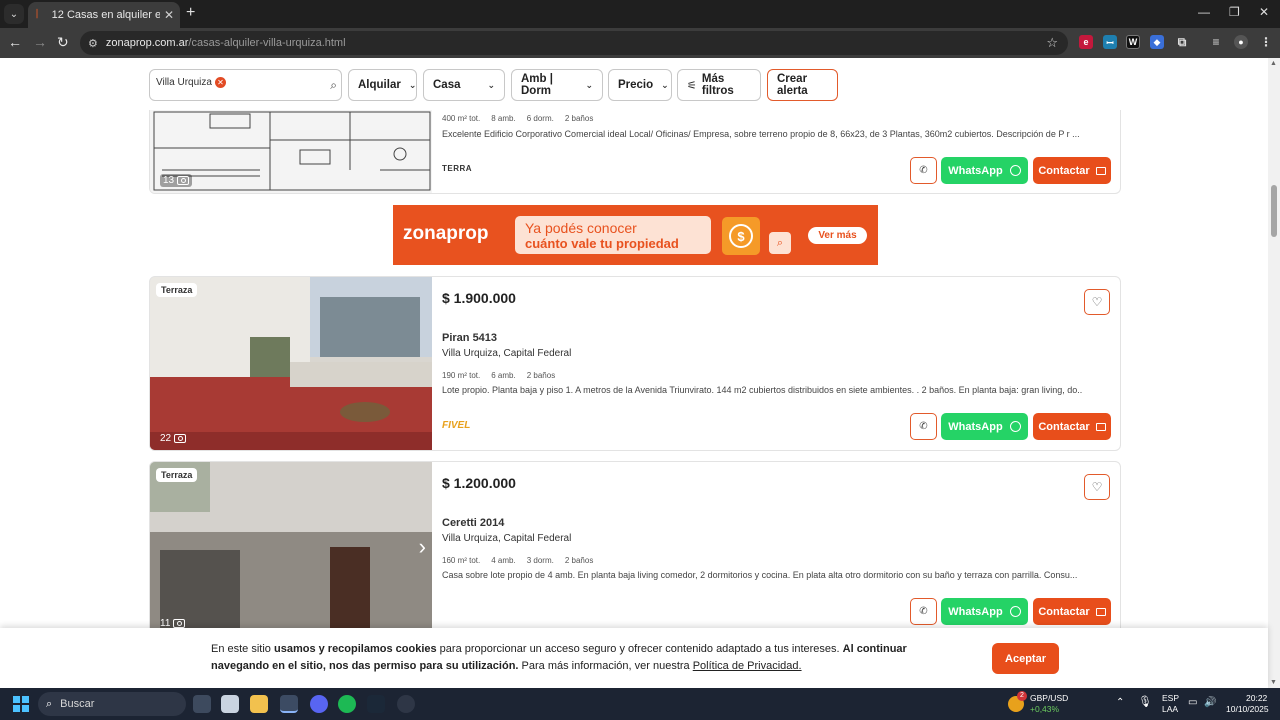 This screenshot has width=1280, height=720. I want to click on scroll-down-icon: ▼, so click(1273, 682).